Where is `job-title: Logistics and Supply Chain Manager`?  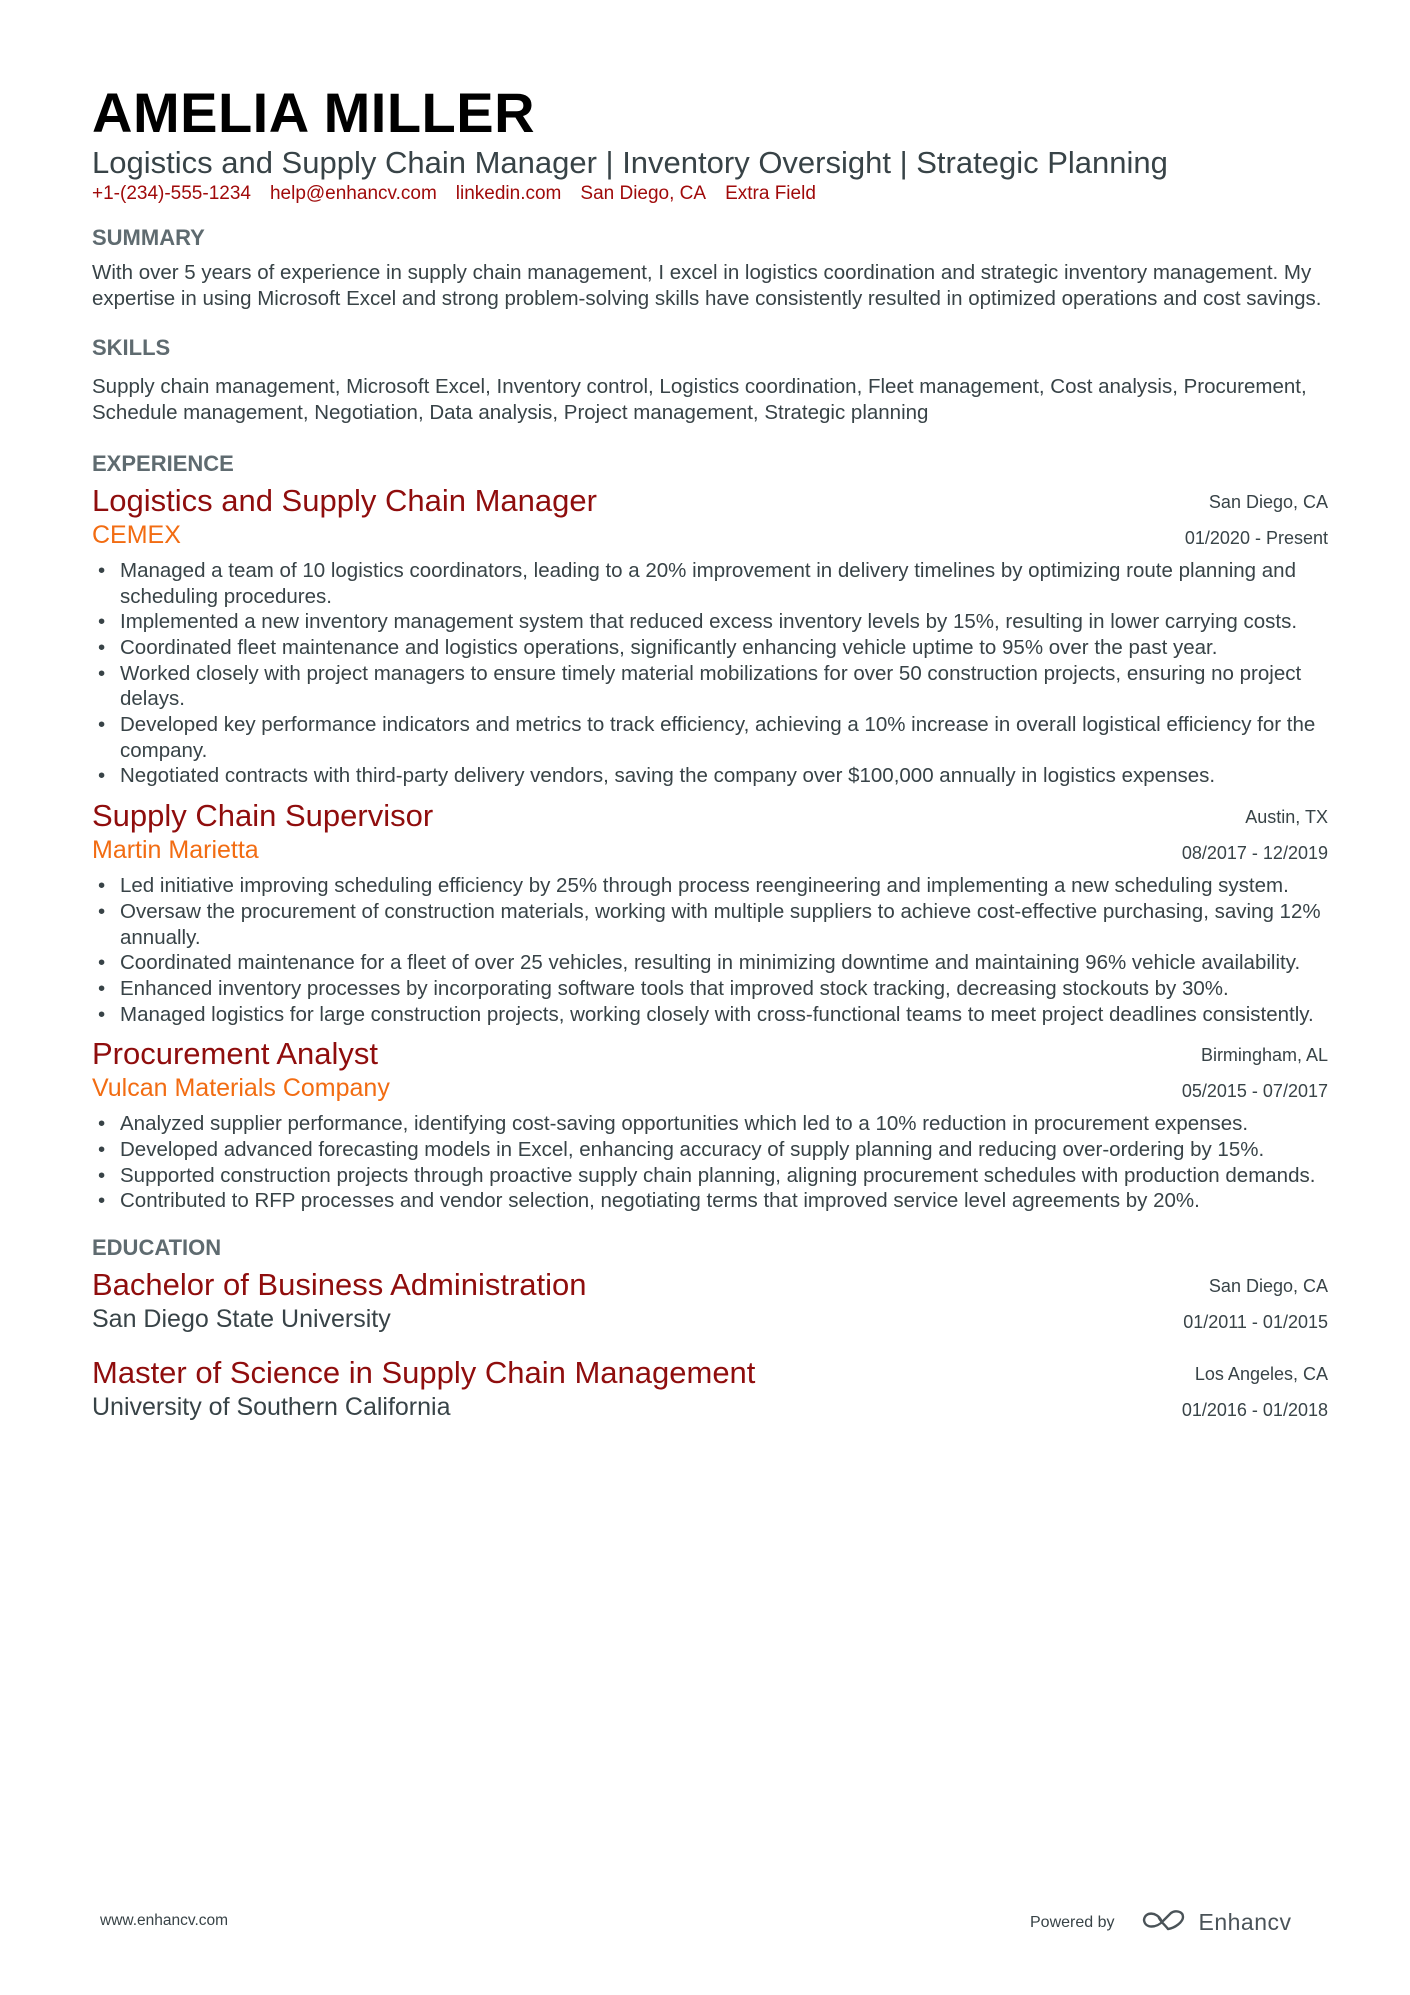 job-title: Logistics and Supply Chain Manager is located at coordinates (344, 500).